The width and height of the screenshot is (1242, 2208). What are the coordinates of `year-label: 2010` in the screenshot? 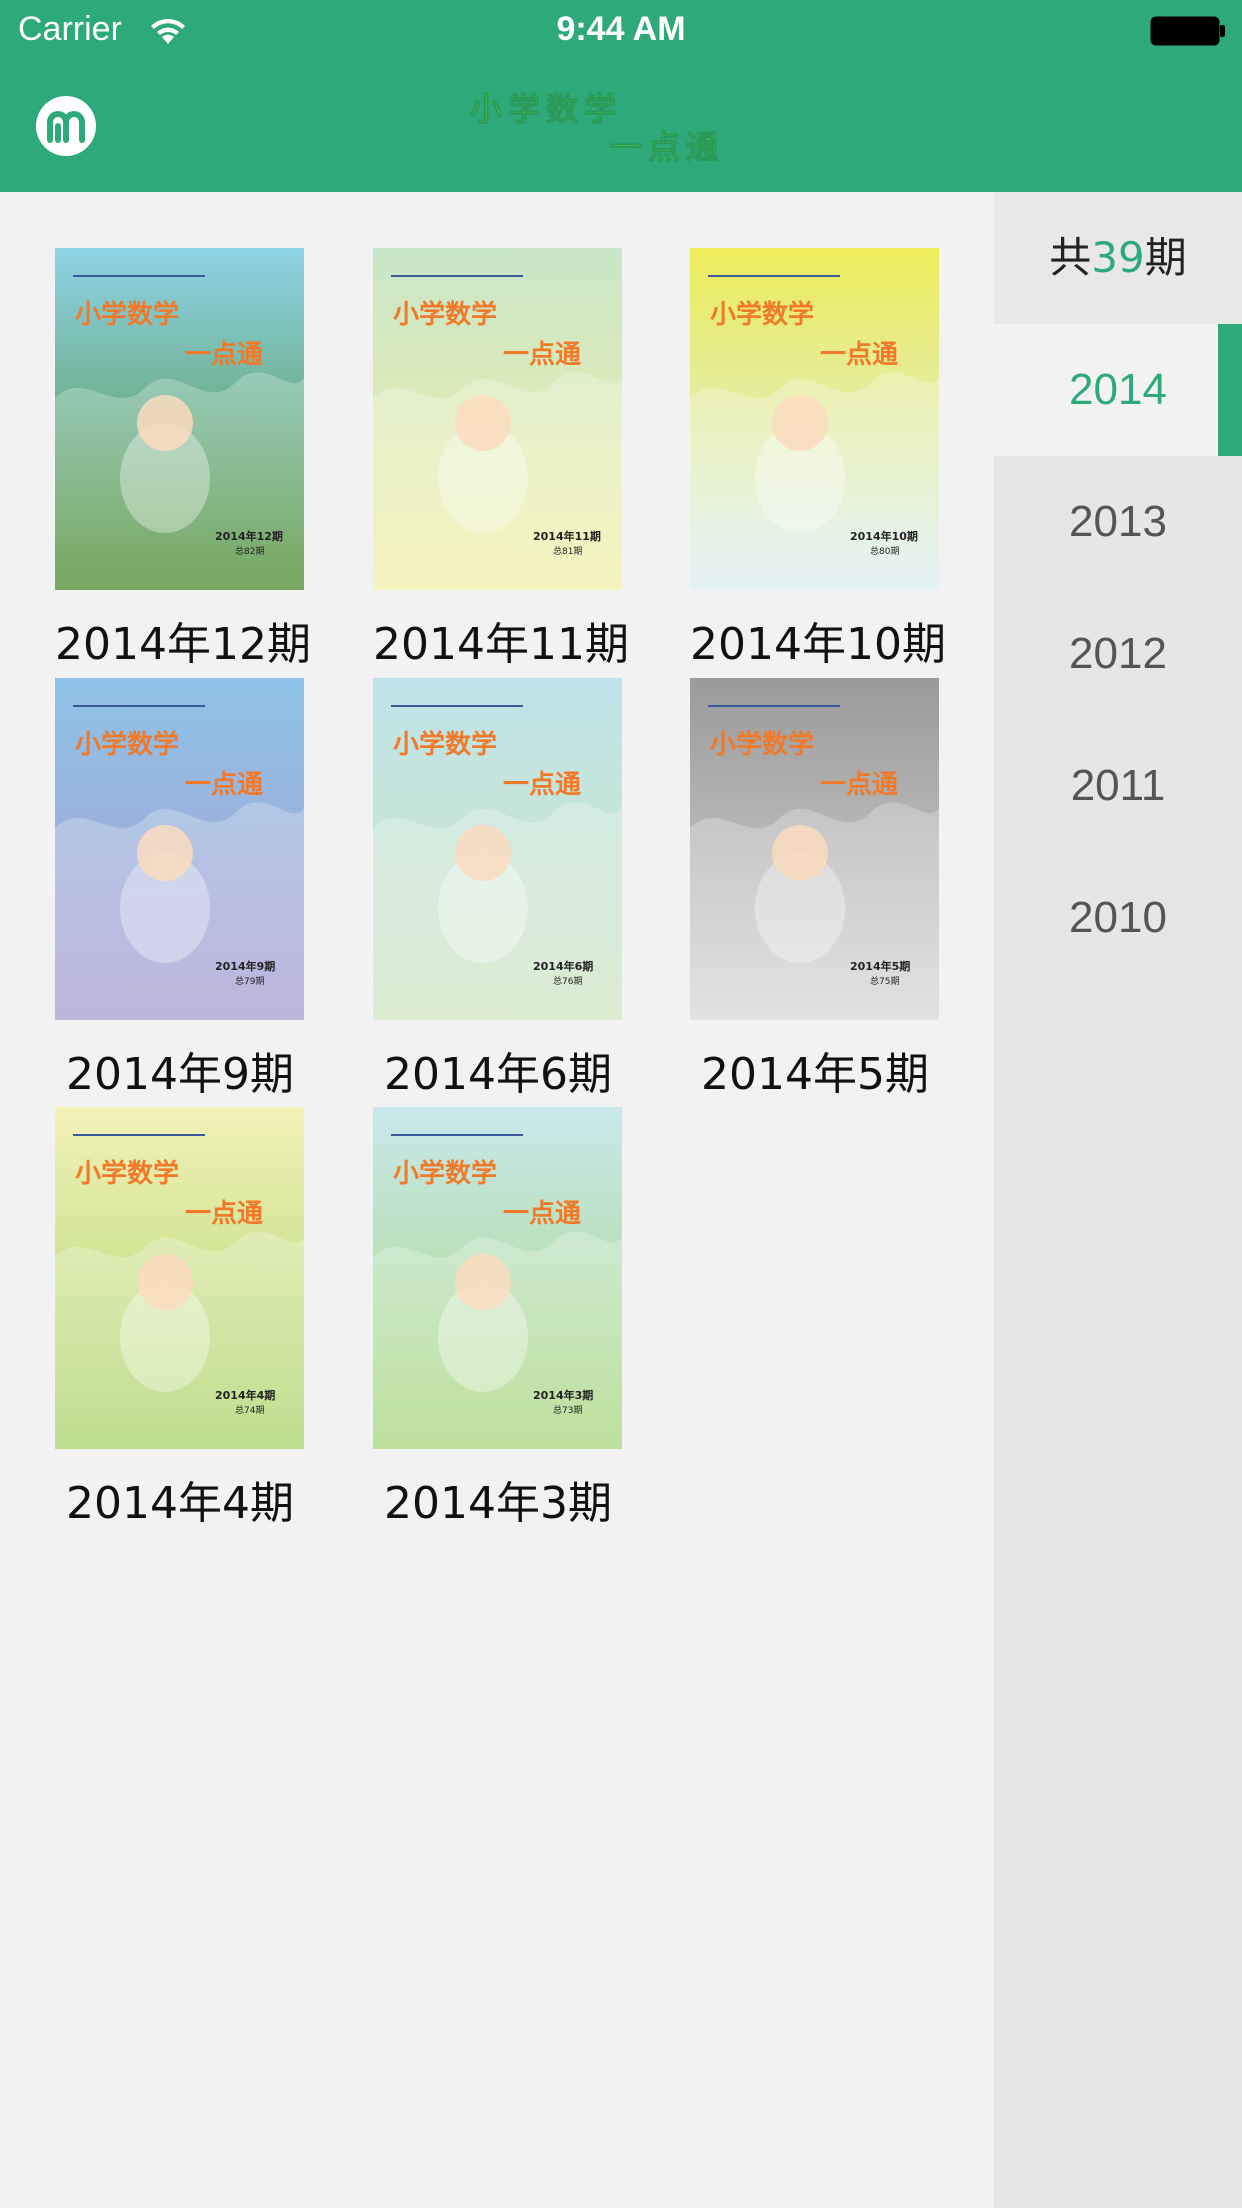 It's located at (1118, 917).